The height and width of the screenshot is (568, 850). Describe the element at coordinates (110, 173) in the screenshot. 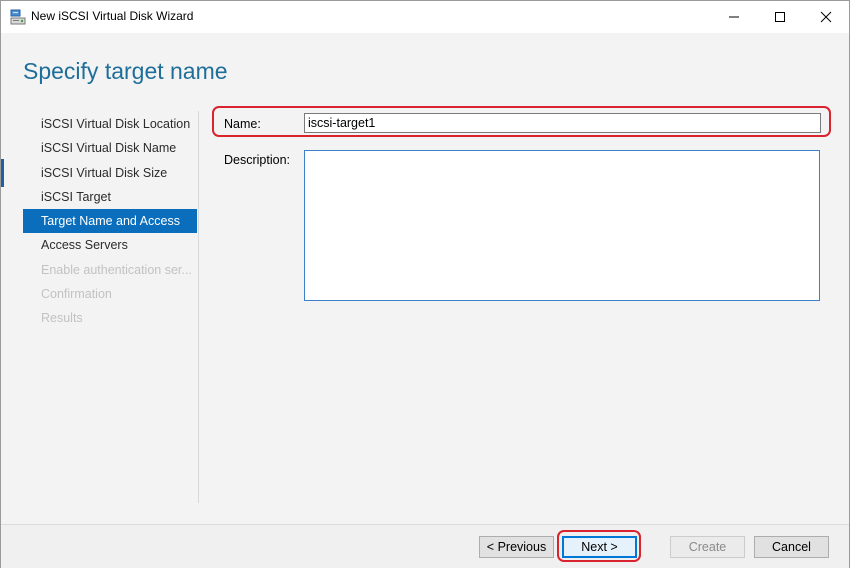

I see `step-virtual-disk-size: iSCSI Virtual Disk Size` at that location.